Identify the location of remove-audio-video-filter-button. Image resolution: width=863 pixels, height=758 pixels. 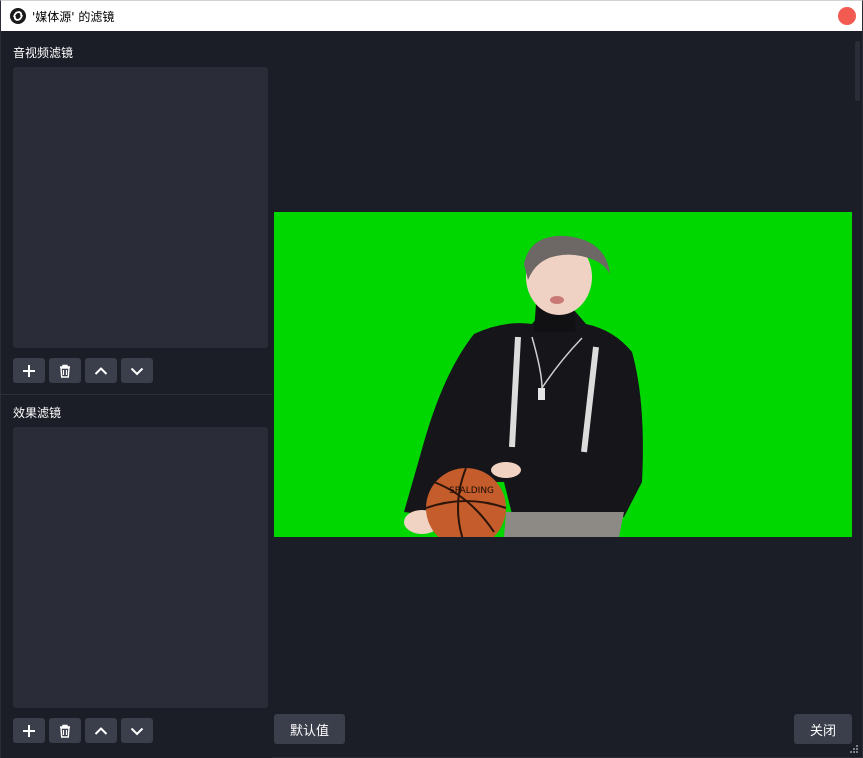
(65, 370).